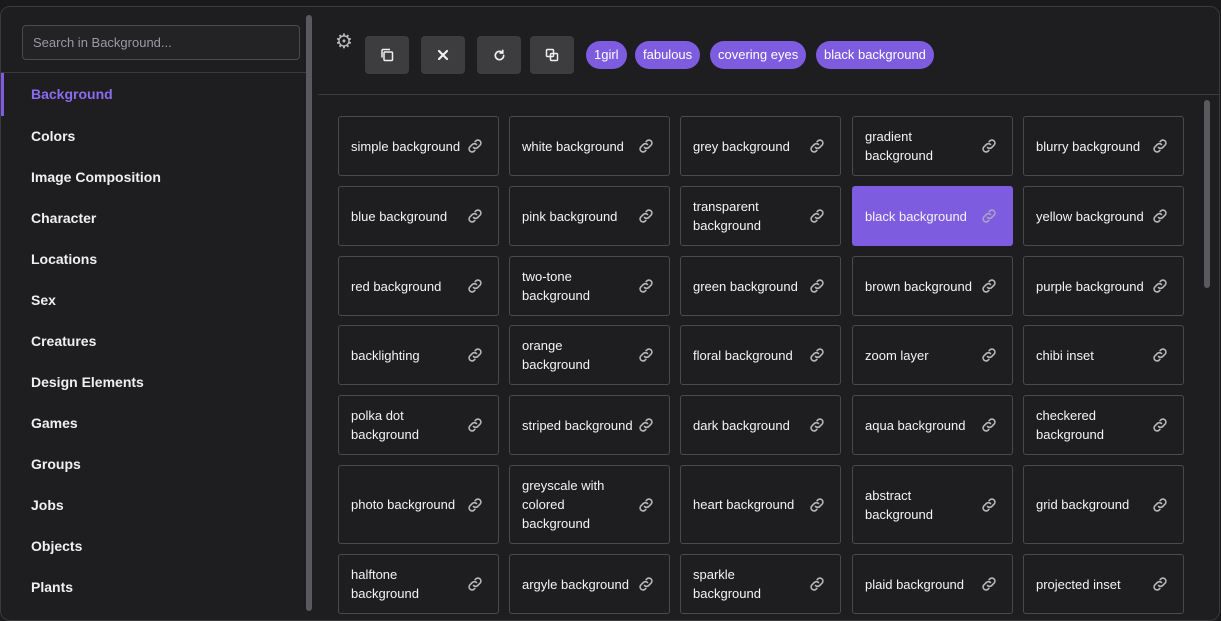 The image size is (1221, 621). Describe the element at coordinates (418, 425) in the screenshot. I see `tag-card: polka dot background` at that location.